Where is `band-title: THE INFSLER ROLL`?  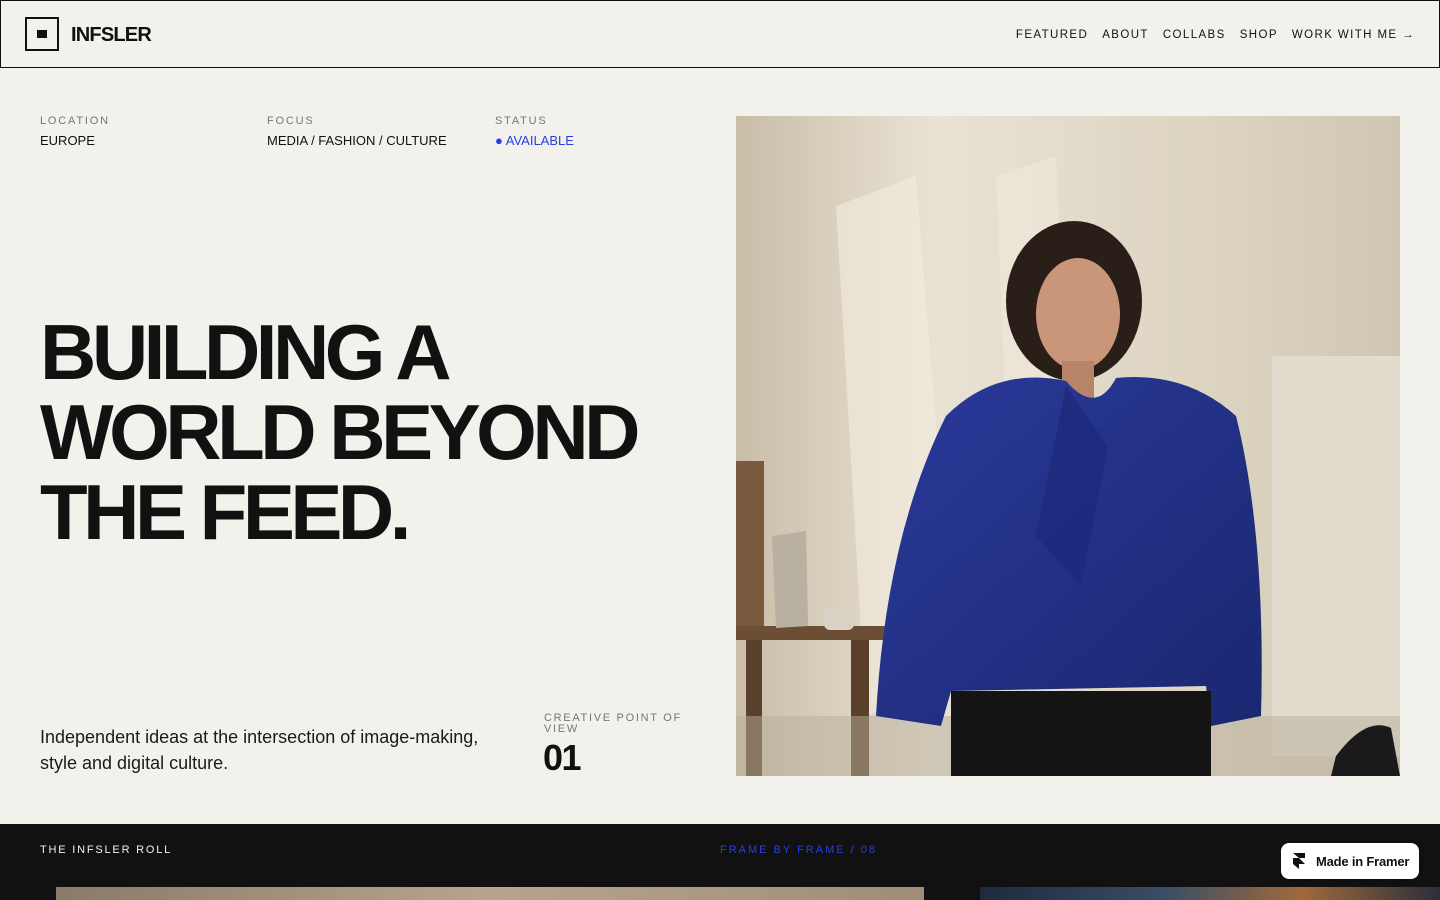
band-title: THE INFSLER ROLL is located at coordinates (106, 850).